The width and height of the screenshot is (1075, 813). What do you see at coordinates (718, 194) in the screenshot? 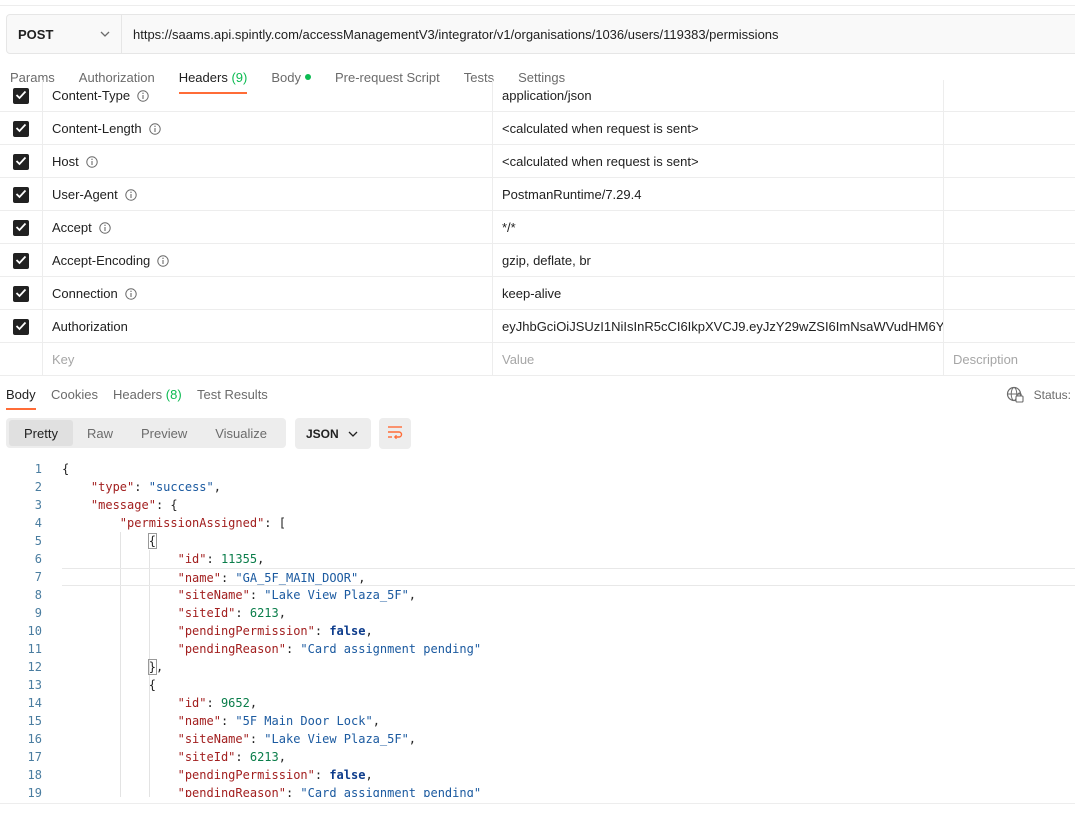
I see `header-value-cell: PostmanRuntime/7.29.4` at bounding box center [718, 194].